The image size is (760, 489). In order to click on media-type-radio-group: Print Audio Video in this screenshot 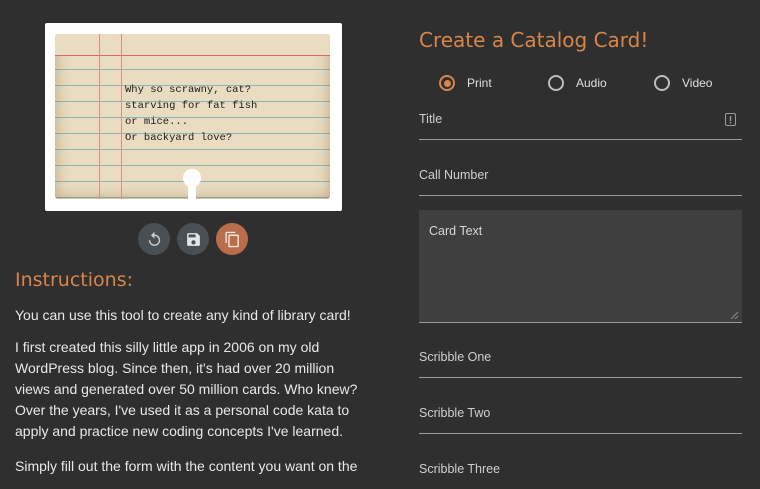, I will do `click(590, 83)`.